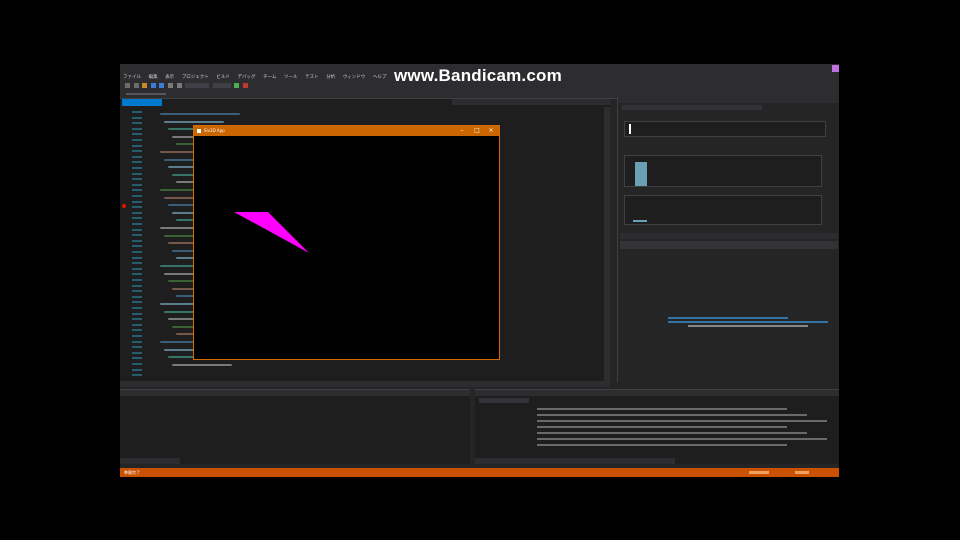 The height and width of the screenshot is (540, 960). What do you see at coordinates (729, 245) in the screenshot?
I see `memory-snapshot-toolbar` at bounding box center [729, 245].